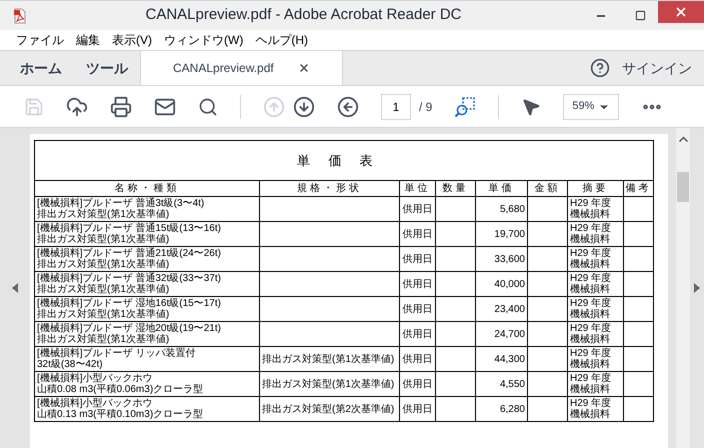 This screenshot has height=448, width=704. What do you see at coordinates (41, 68) in the screenshot?
I see `nav-tab: ホーム` at bounding box center [41, 68].